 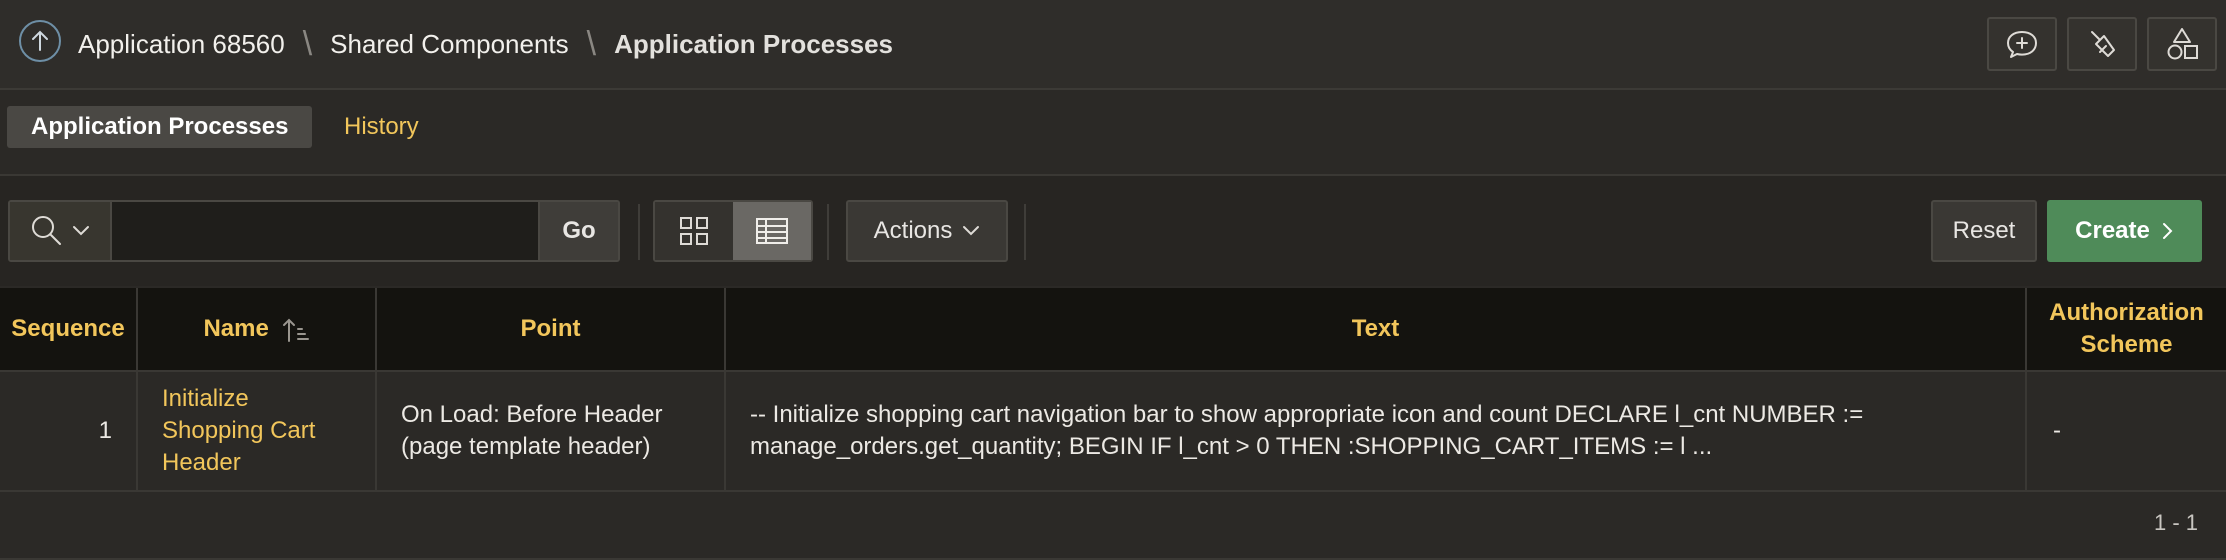 I want to click on tab-history: History, so click(x=381, y=127).